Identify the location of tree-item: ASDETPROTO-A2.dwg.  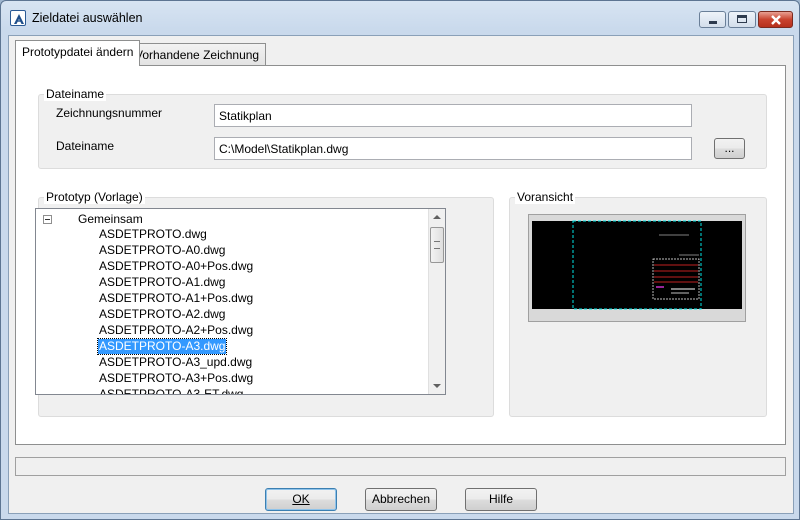
(162, 314).